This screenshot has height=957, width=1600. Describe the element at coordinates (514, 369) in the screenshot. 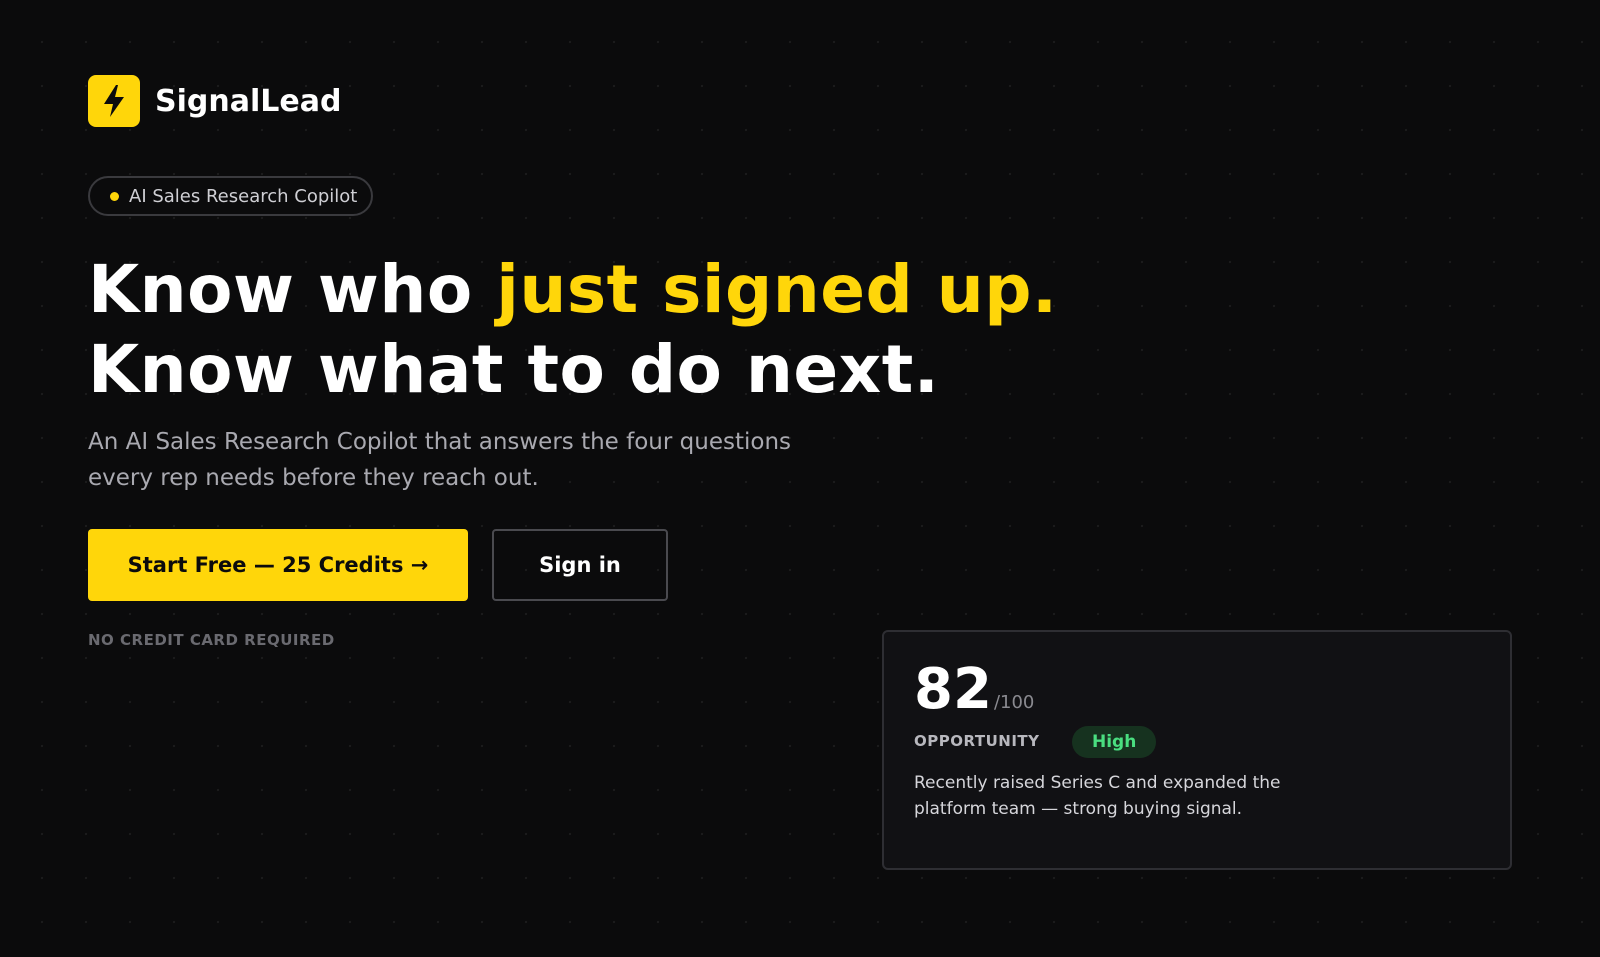

I see `headline-line2: Know what to do next.` at that location.